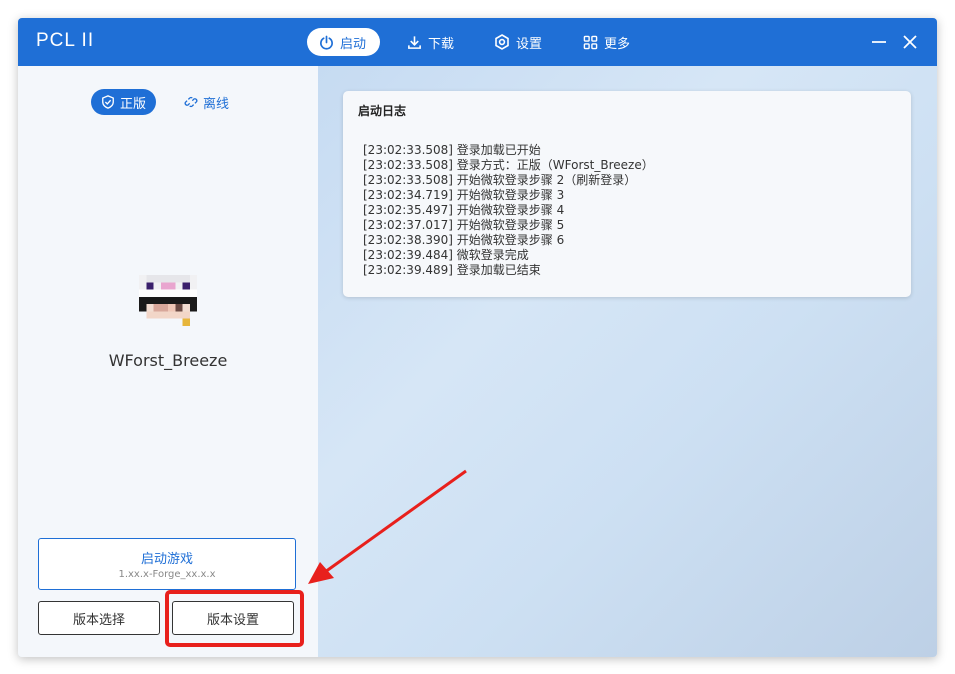  What do you see at coordinates (167, 574) in the screenshot?
I see `launch-version-label: 1.xx.x-Forge_xx.x.x` at bounding box center [167, 574].